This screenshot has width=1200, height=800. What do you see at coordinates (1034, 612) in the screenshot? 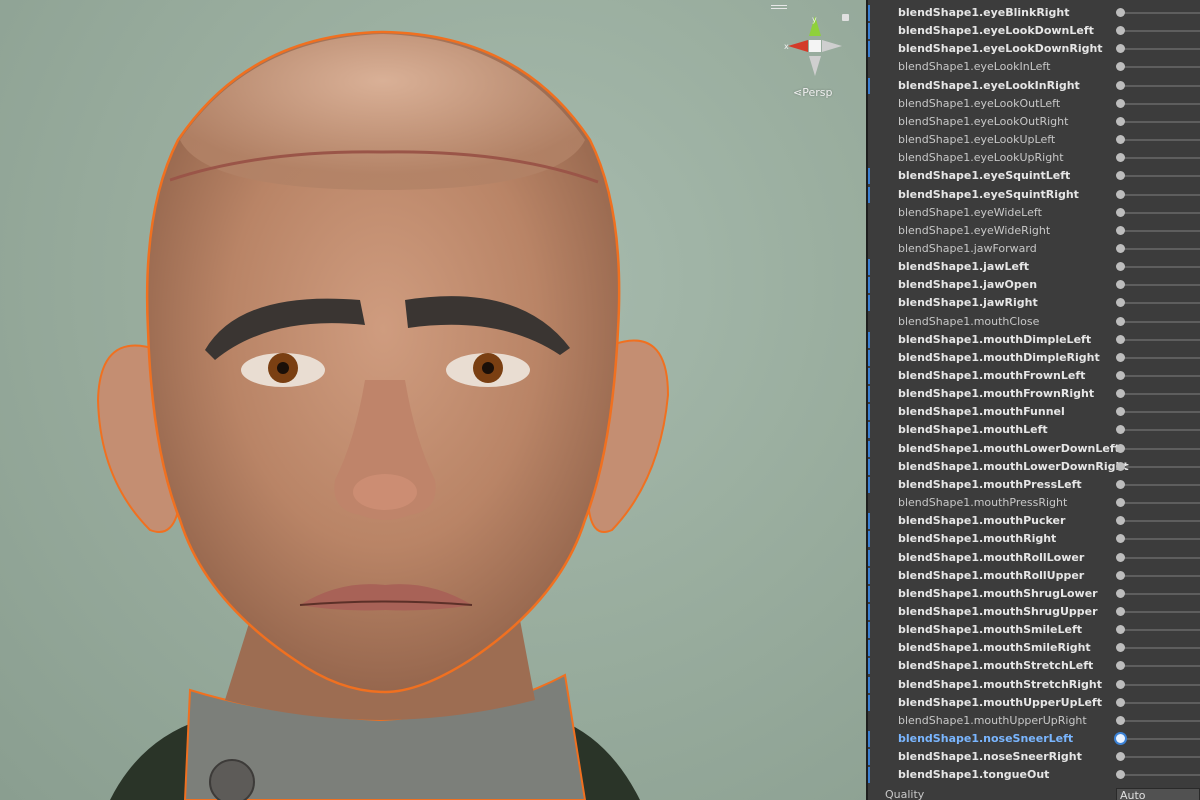
I see `blend-shape-row: blendShape1.mouthShrugUpper` at bounding box center [1034, 612].